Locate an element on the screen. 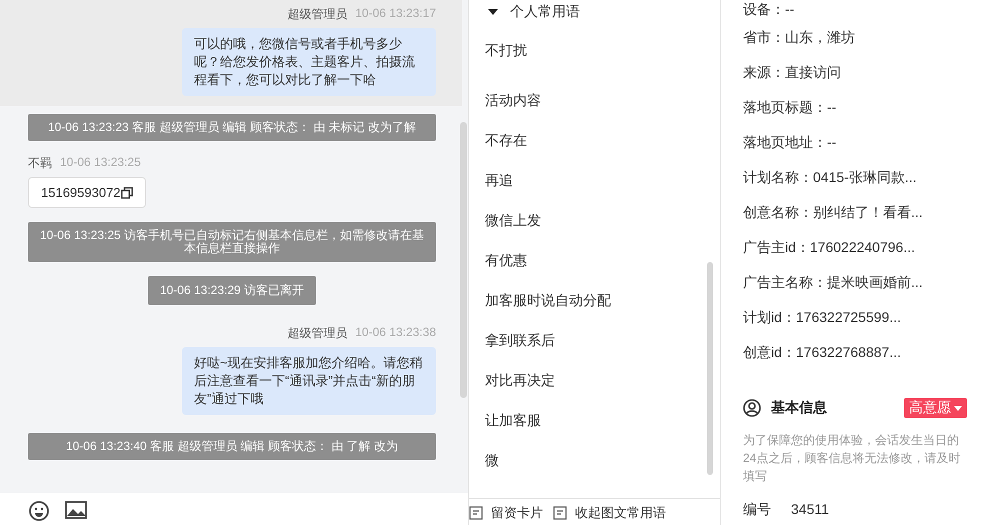 The height and width of the screenshot is (525, 987). system-notice: 10-06 13:23:29 访客已离开 is located at coordinates (232, 290).